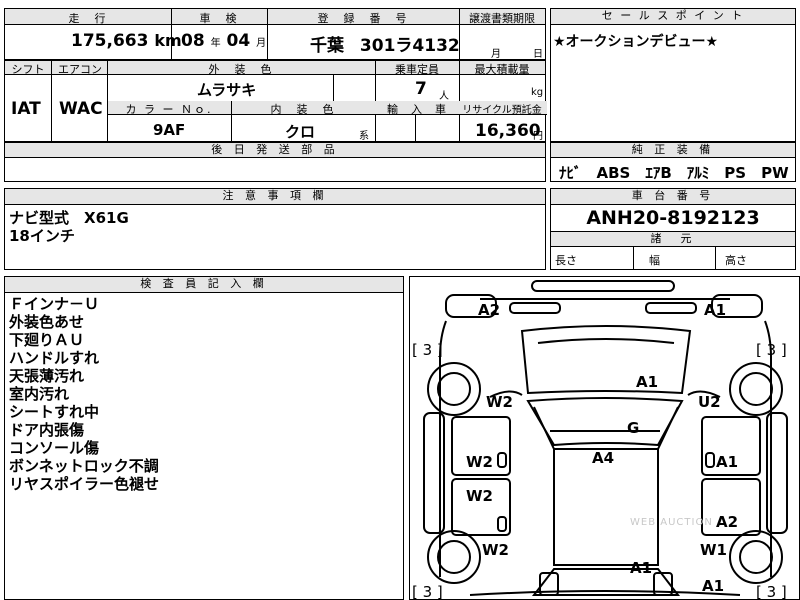  I want to click on notes-line-1: ナビ型式 X61G, so click(69, 218).